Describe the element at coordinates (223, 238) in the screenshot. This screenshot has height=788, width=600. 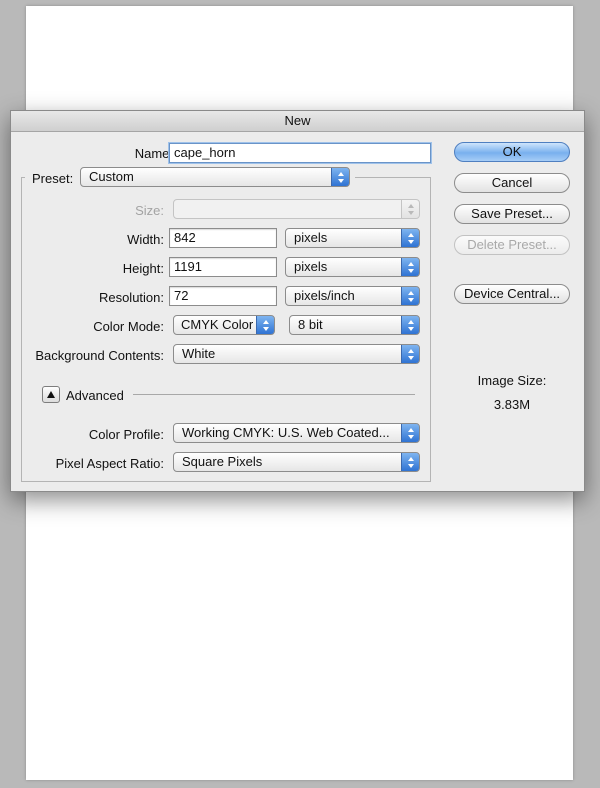
I see `width-input: 842` at that location.